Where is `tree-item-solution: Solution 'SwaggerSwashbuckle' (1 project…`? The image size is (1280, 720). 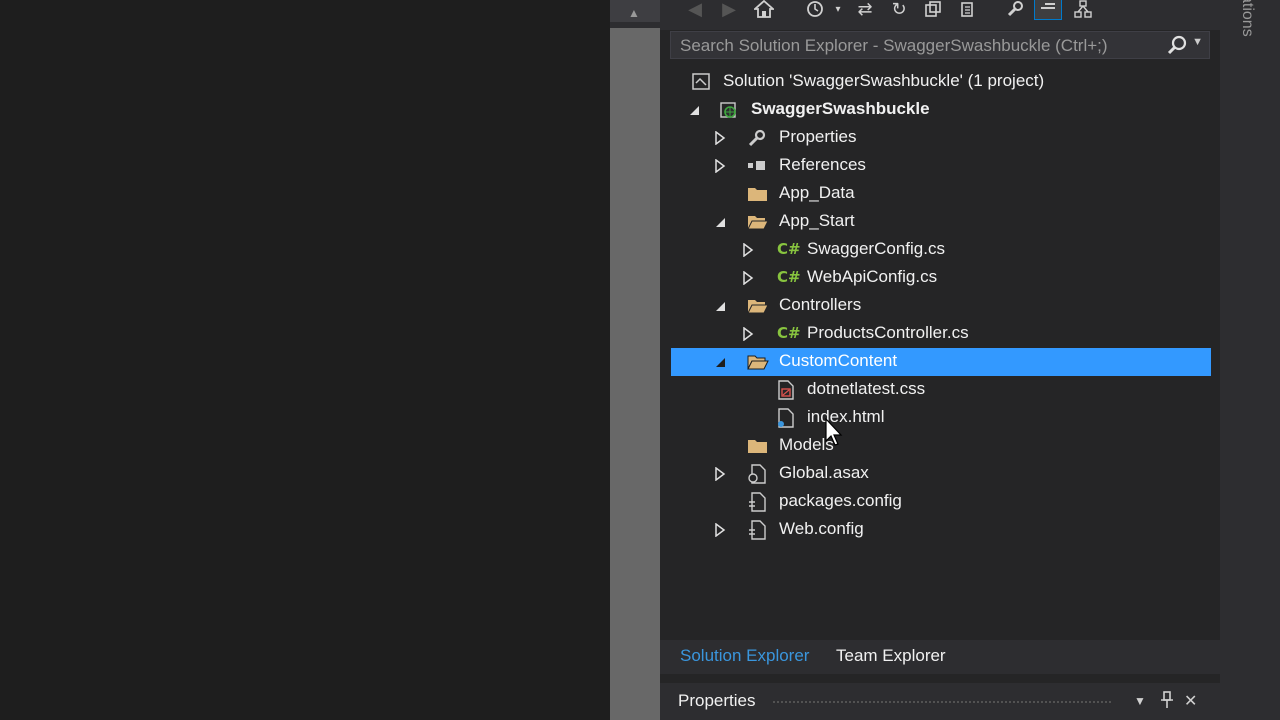
tree-item-solution: Solution 'SwaggerSwashbuckle' (1 project… is located at coordinates (941, 82).